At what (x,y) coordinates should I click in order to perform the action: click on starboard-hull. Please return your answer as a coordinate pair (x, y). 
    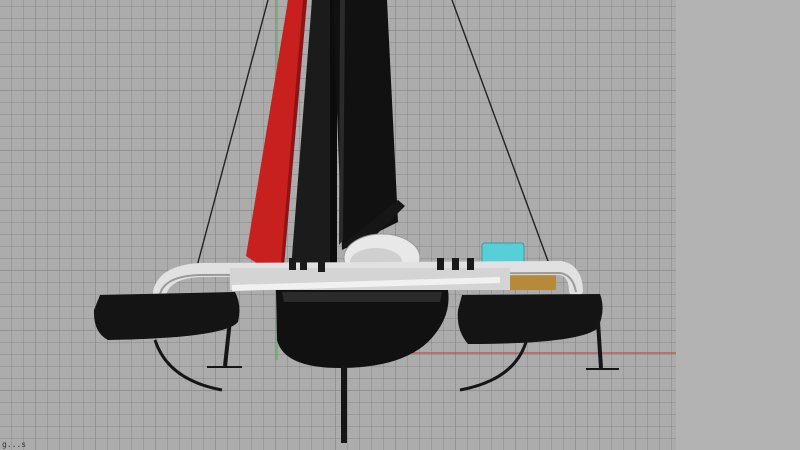
    Looking at the image, I should click on (530, 319).